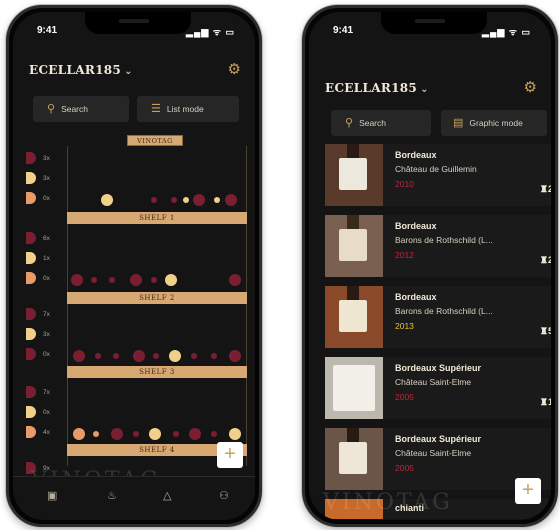 This screenshot has height=530, width=560. Describe the element at coordinates (431, 88) in the screenshot. I see `app-bar: ECELLAR185 ⌄ ⚙` at that location.